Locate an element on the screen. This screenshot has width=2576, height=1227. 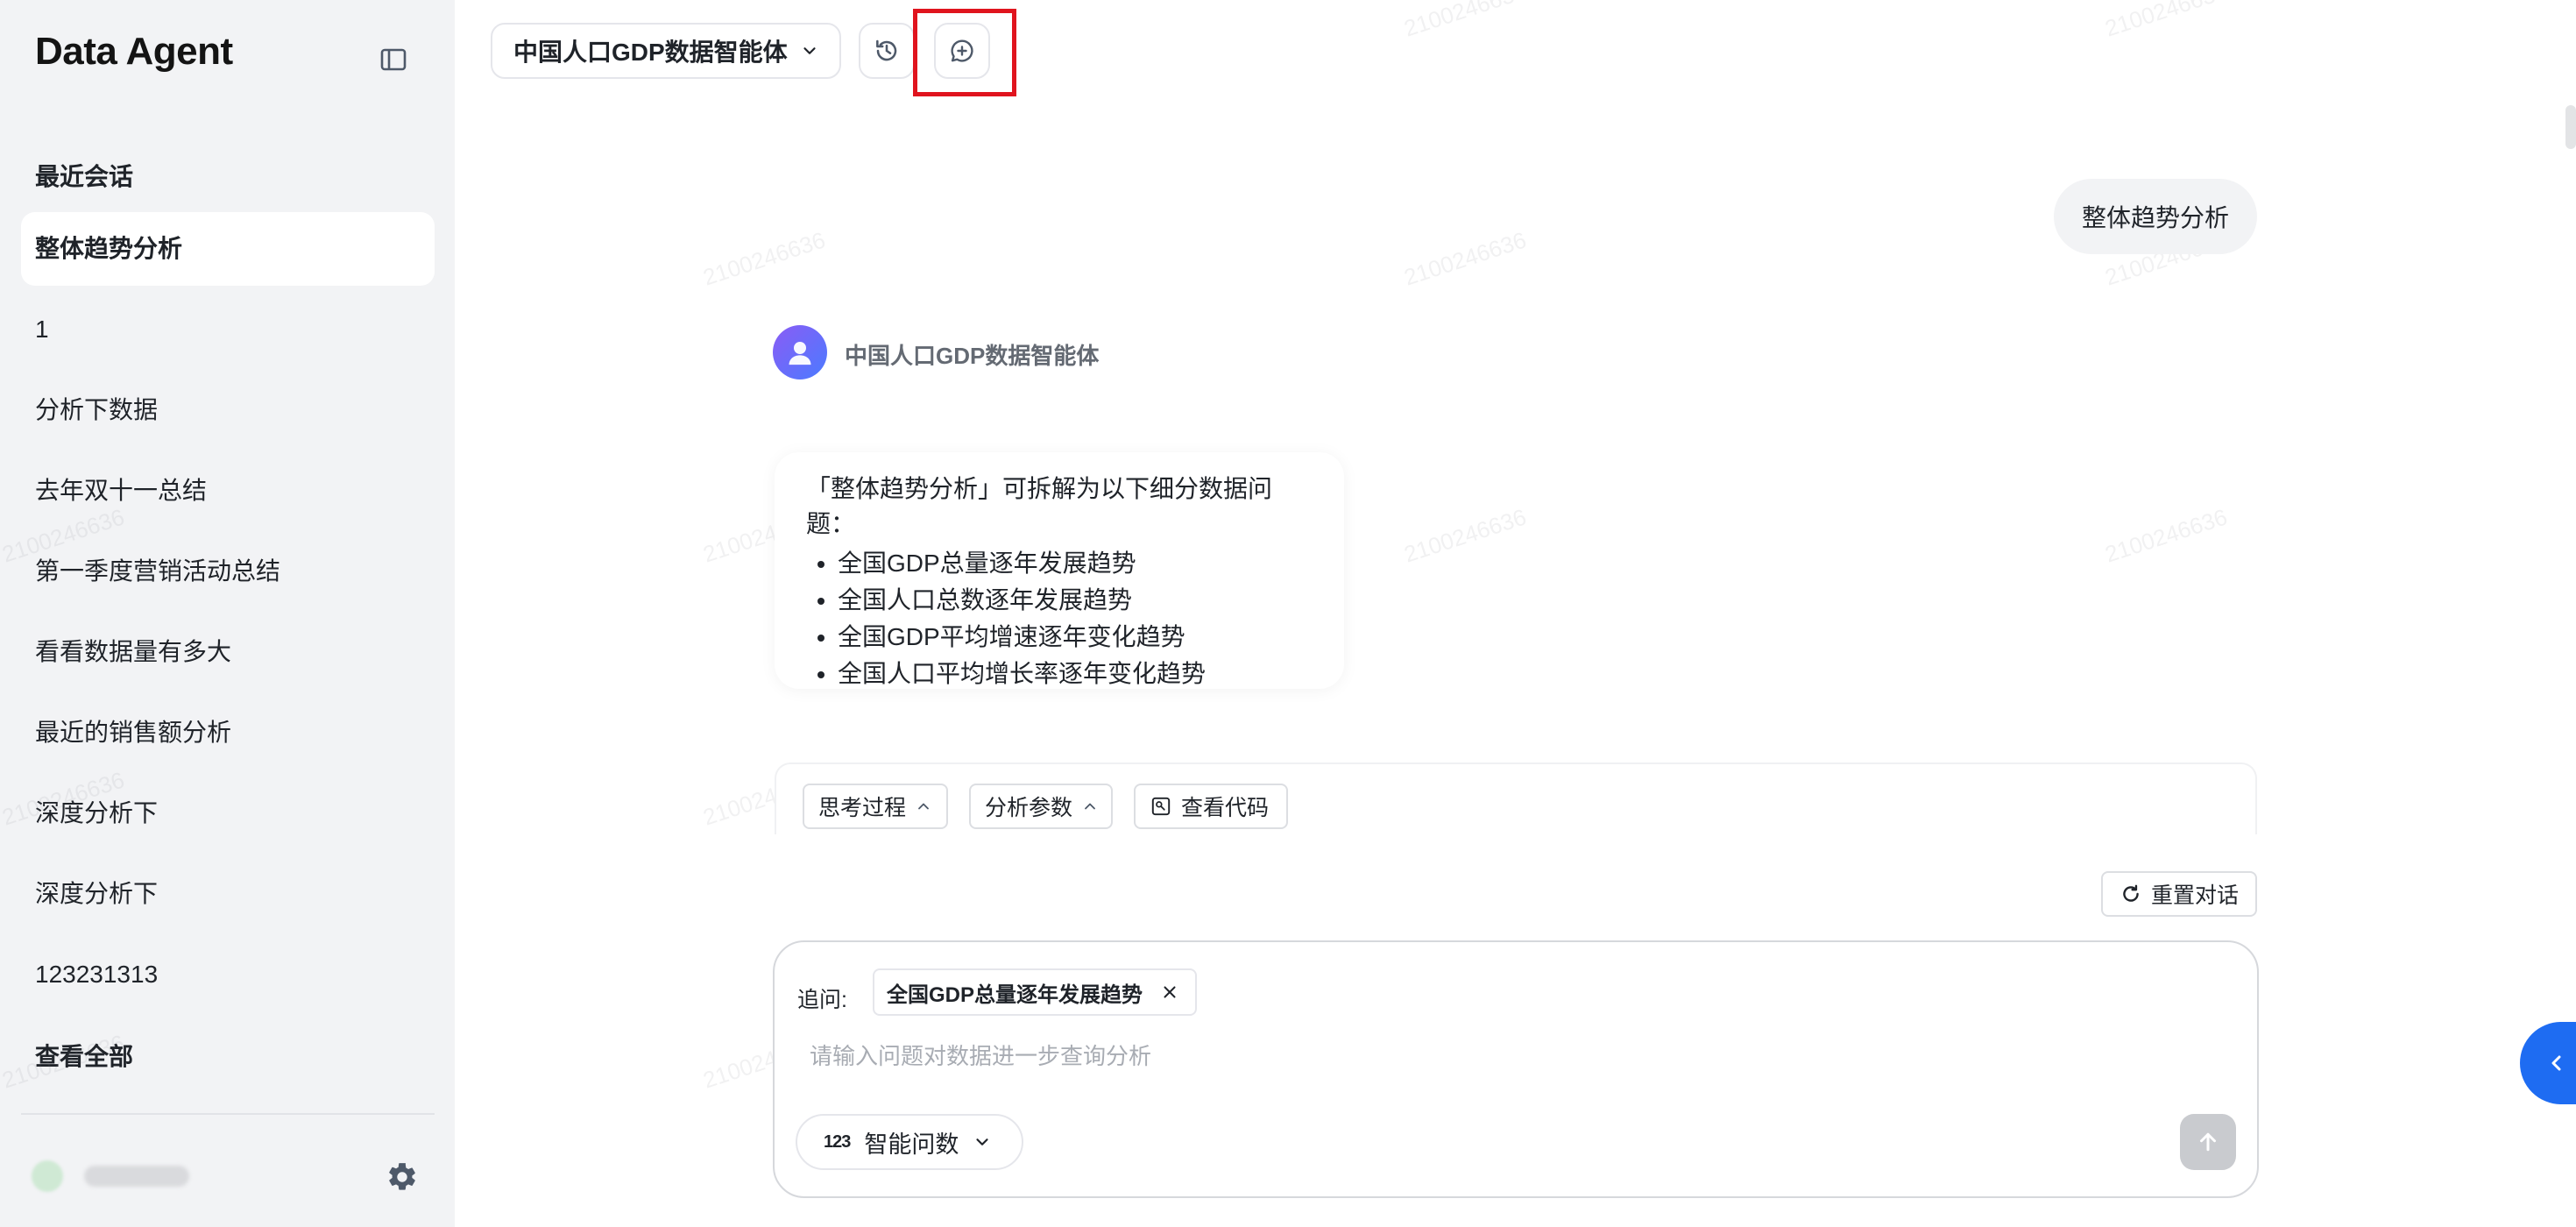
followup-chip: 全国GDP总量逐年发展趋势 is located at coordinates (1035, 992).